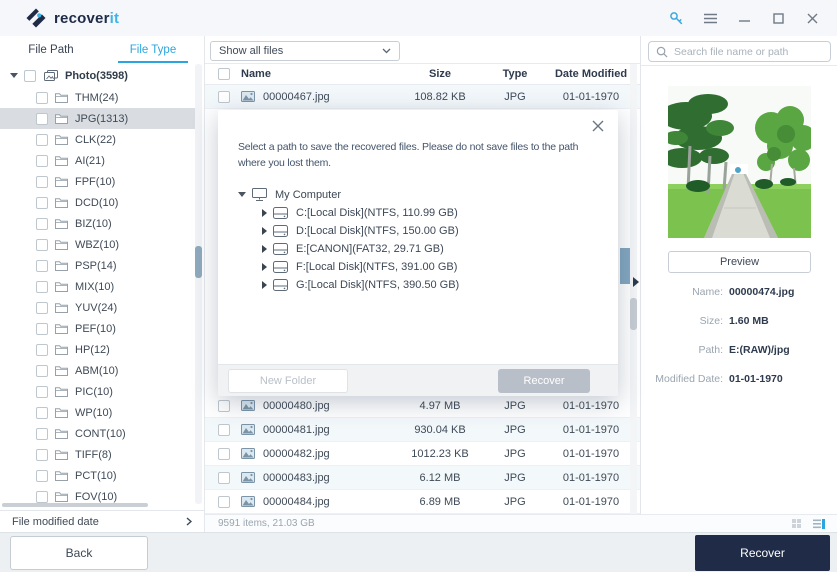 The width and height of the screenshot is (837, 572). What do you see at coordinates (598, 126) in the screenshot?
I see `dialog-close-icon` at bounding box center [598, 126].